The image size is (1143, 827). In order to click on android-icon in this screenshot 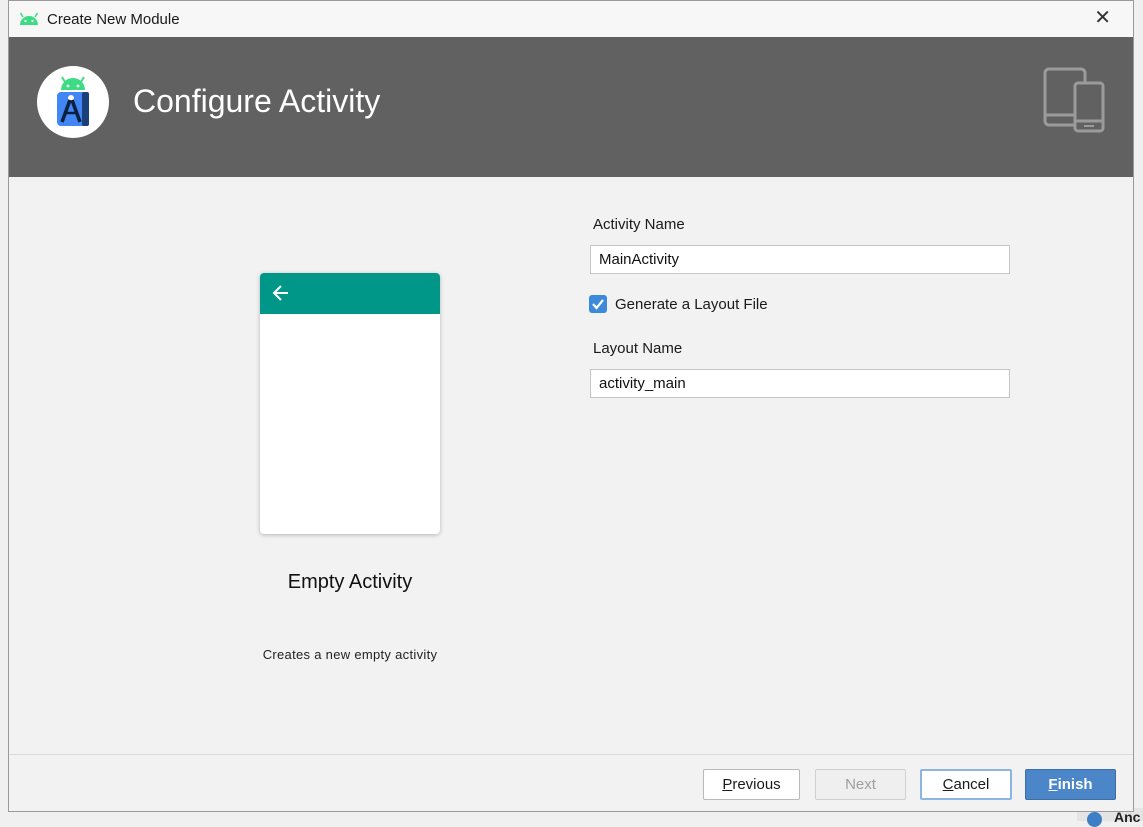, I will do `click(29, 21)`.